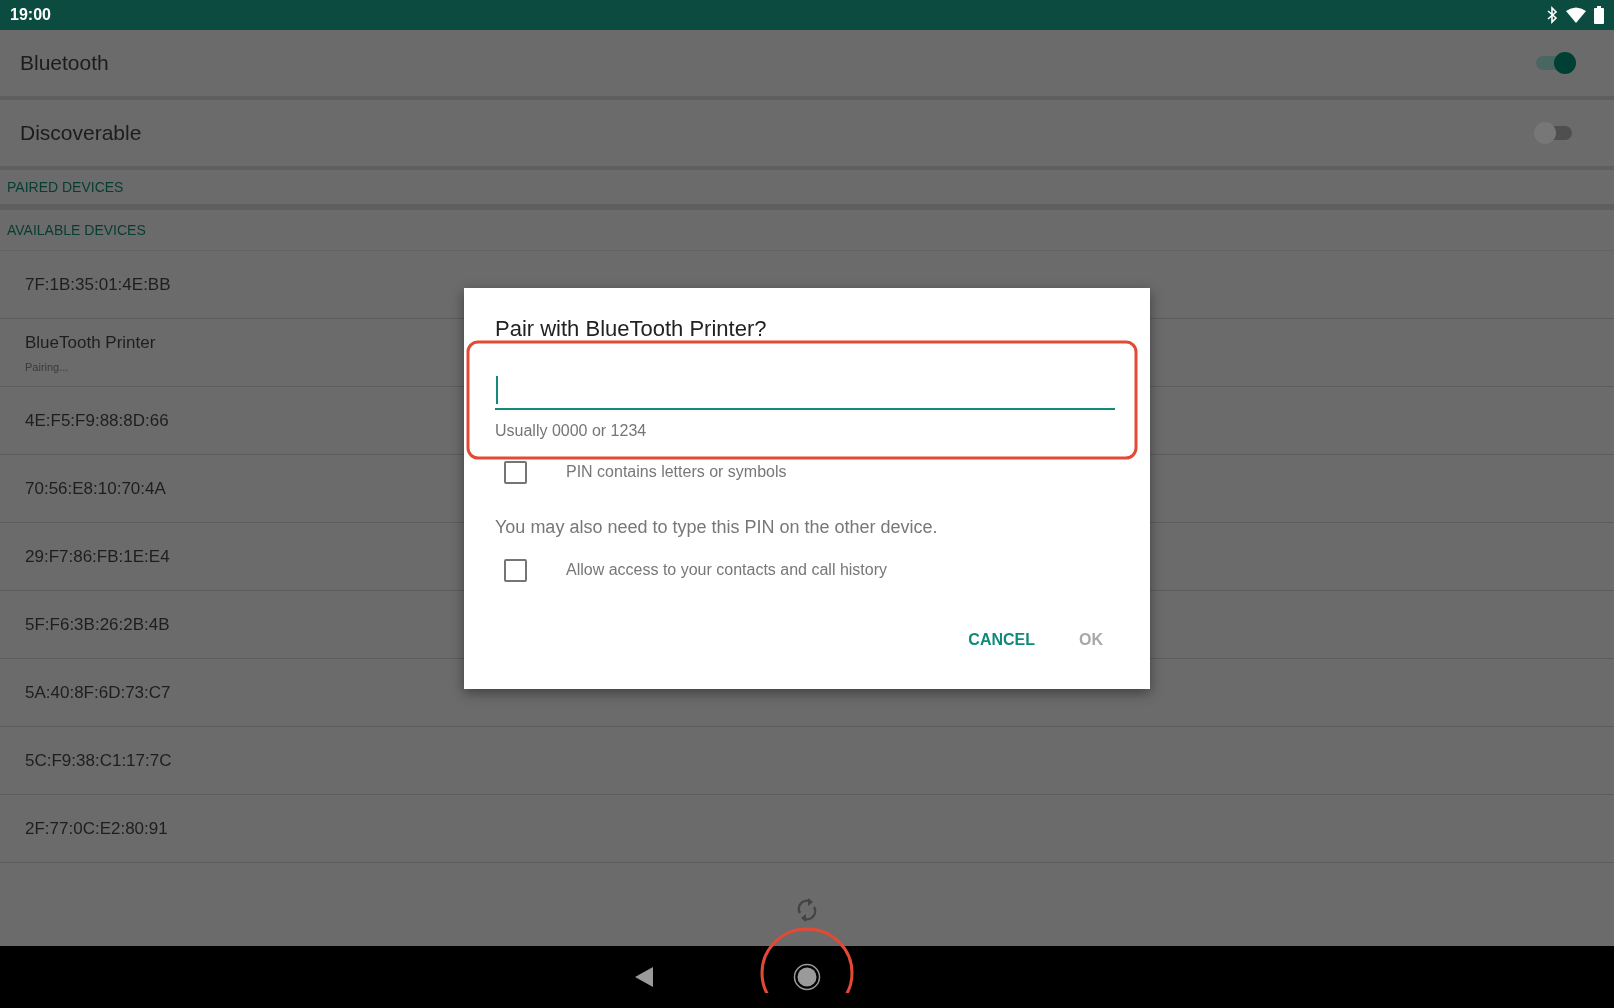 The image size is (1614, 1008). Describe the element at coordinates (98, 692) in the screenshot. I see `device-name: 5A:40:8F:6D:73:C7` at that location.